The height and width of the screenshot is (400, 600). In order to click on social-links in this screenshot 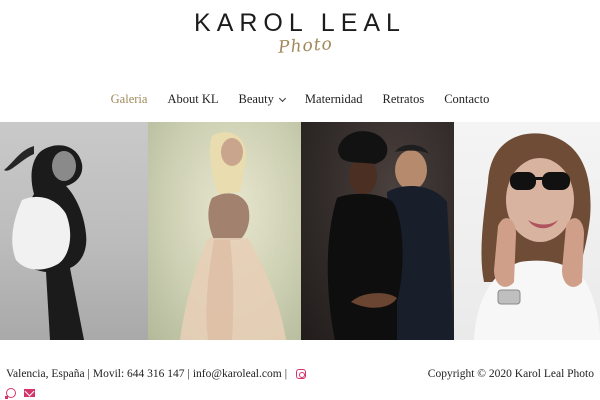, I will do `click(20, 393)`.